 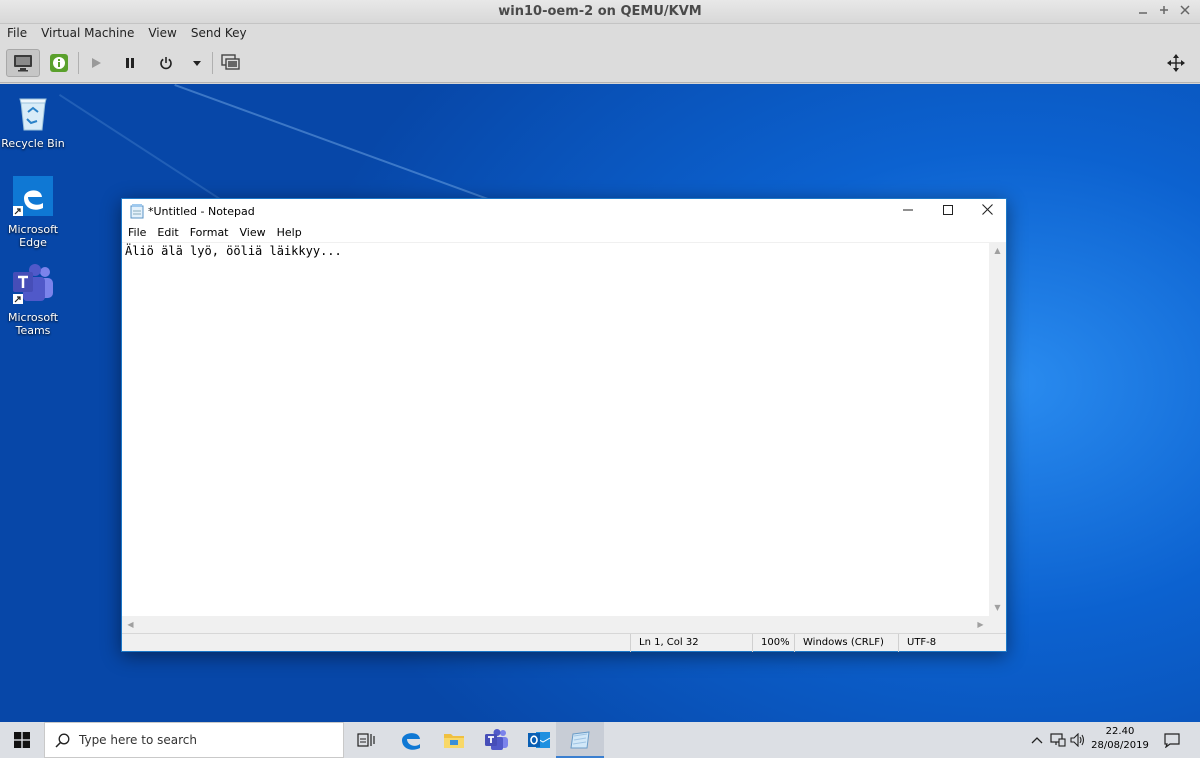 I want to click on task-view-button, so click(x=366, y=740).